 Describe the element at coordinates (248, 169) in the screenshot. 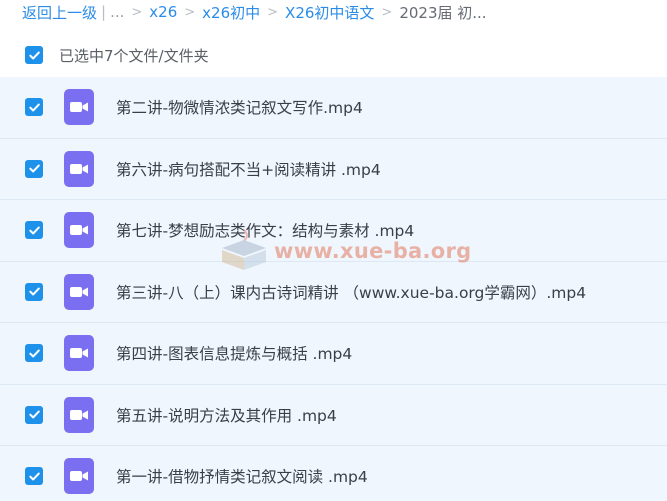

I see `file-name: 第六讲-病句搭配不当+阅读精讲 .mp4` at that location.